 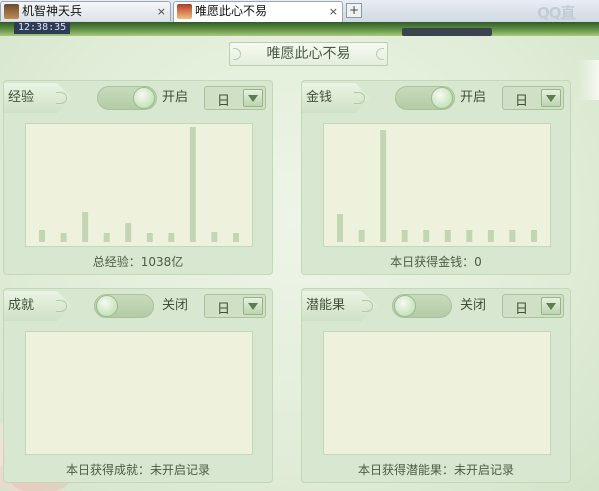 What do you see at coordinates (425, 98) in the screenshot?
I see `money-toggle` at bounding box center [425, 98].